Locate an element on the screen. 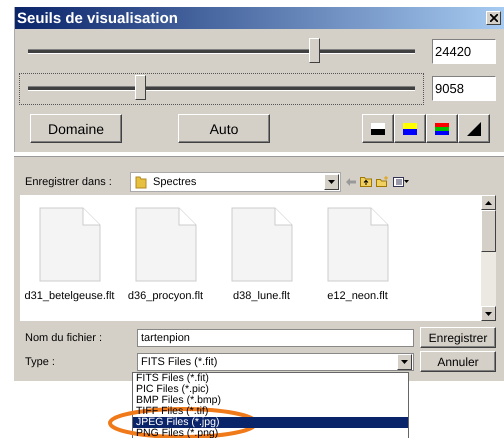 The image size is (504, 438). auto-button: Auto is located at coordinates (224, 128).